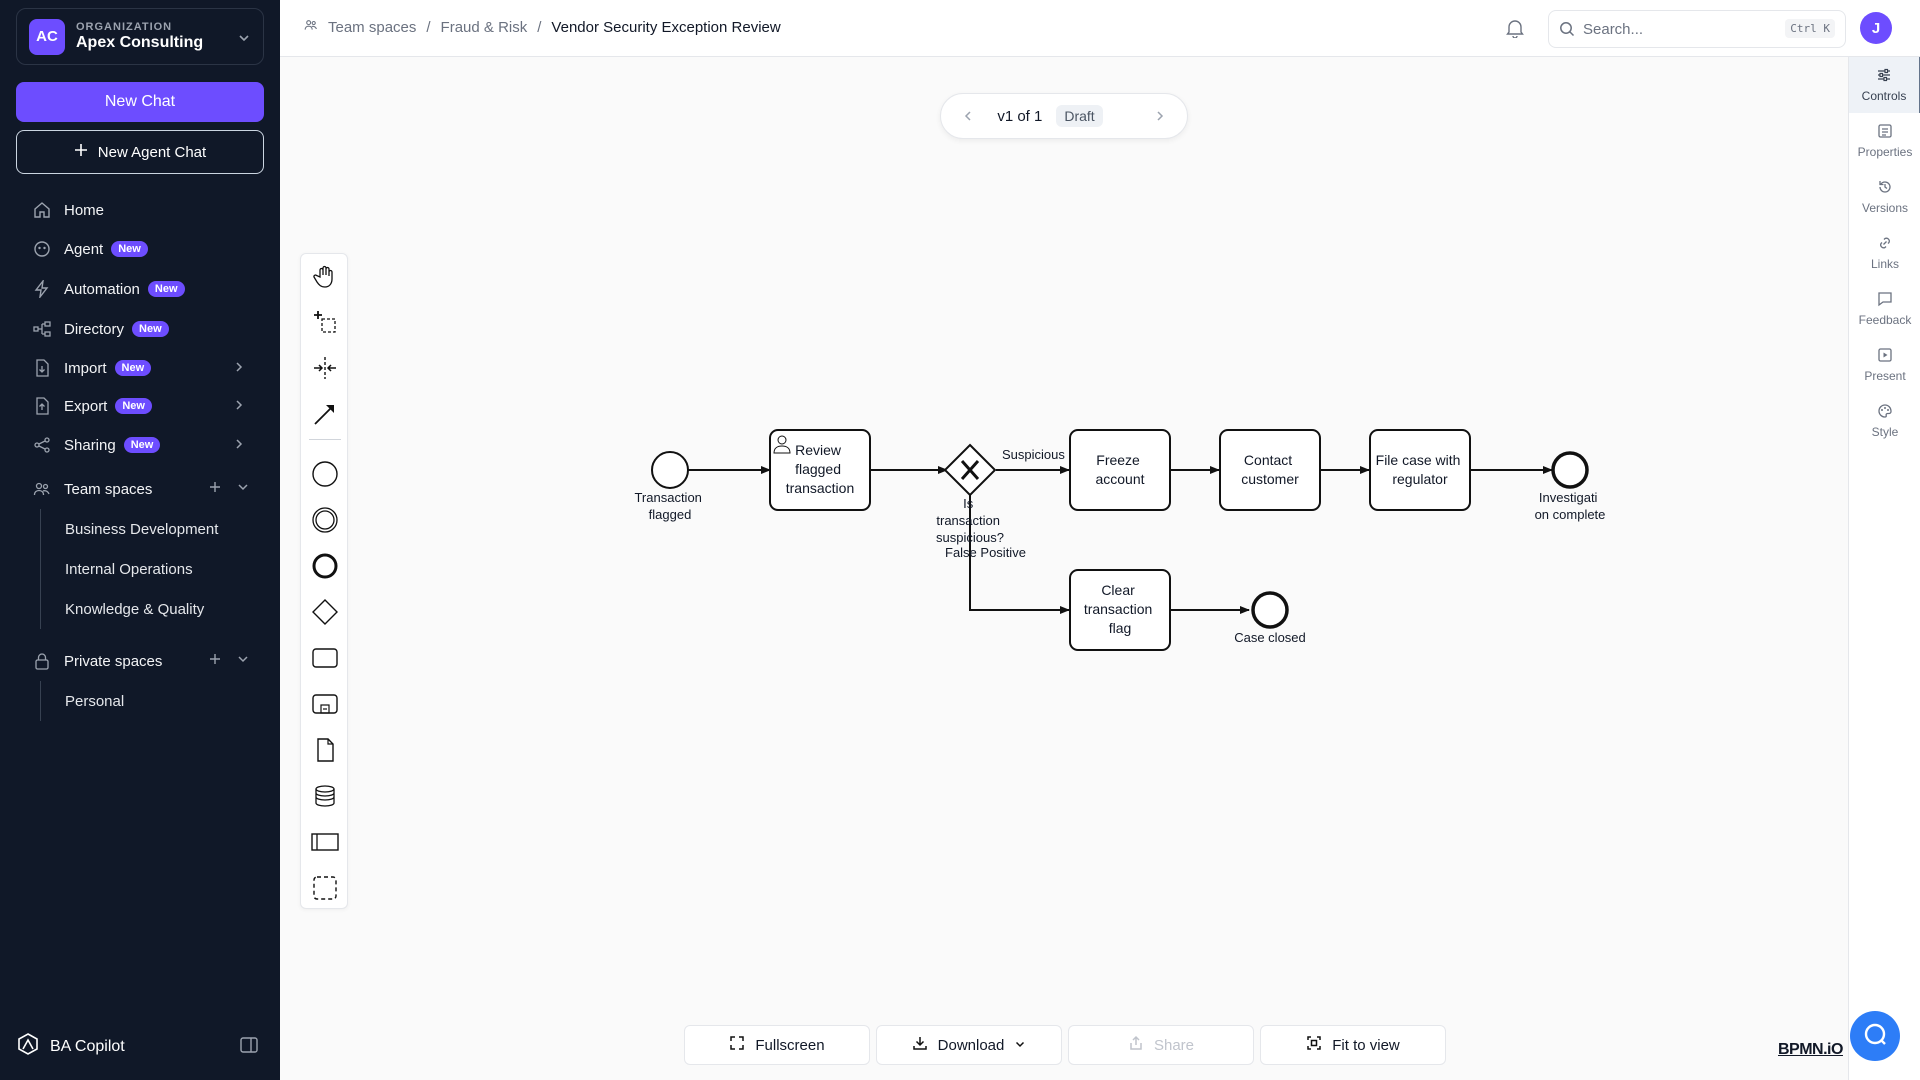 The image size is (1920, 1080). Describe the element at coordinates (1120, 470) in the screenshot. I see `task-freeze-account` at that location.